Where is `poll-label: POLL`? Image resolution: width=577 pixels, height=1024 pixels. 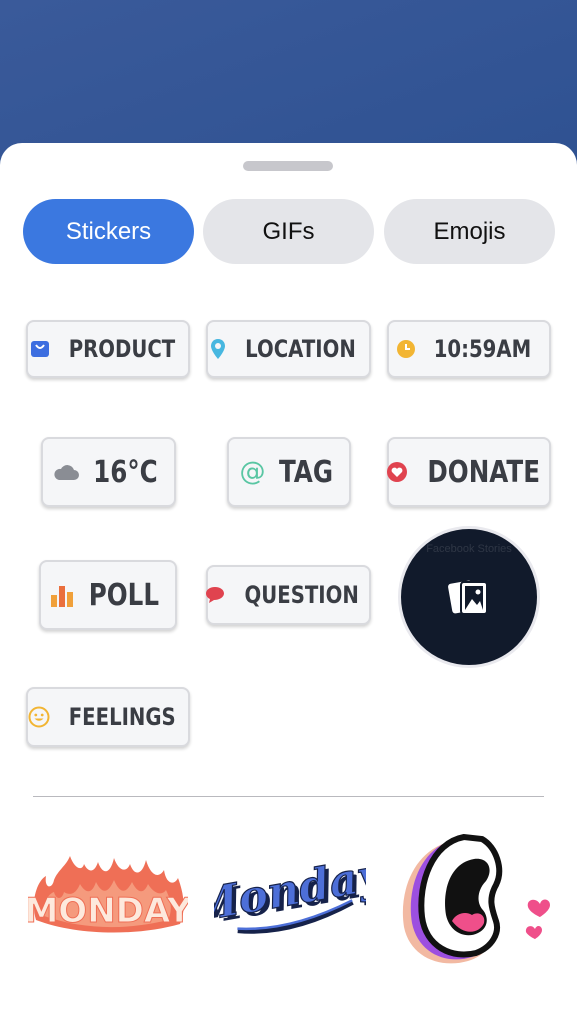
poll-label: POLL is located at coordinates (123, 595).